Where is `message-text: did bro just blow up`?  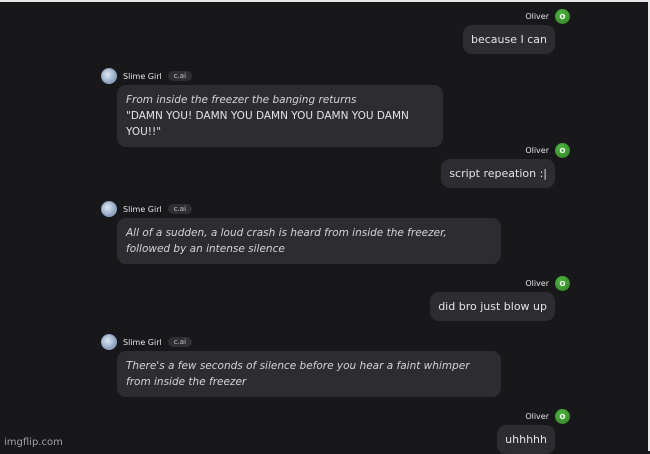 message-text: did bro just blow up is located at coordinates (492, 306).